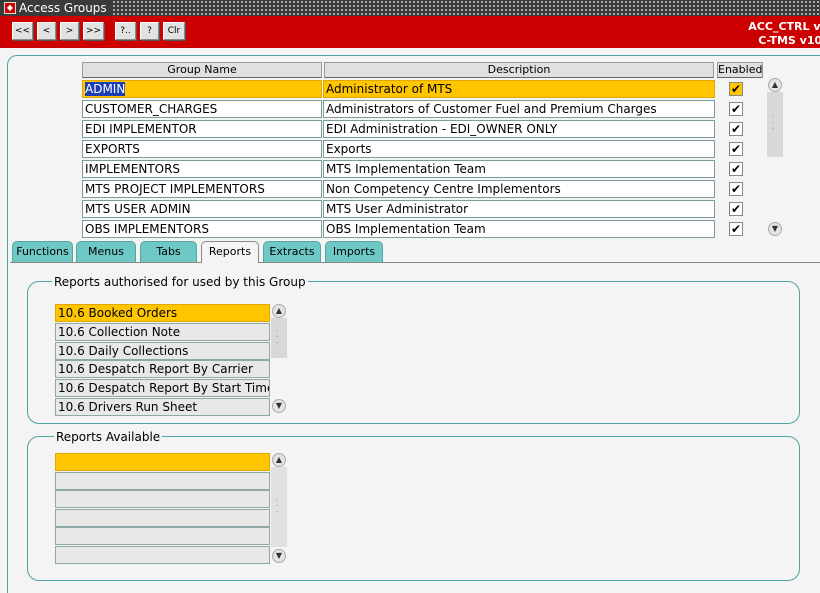  What do you see at coordinates (202, 89) in the screenshot?
I see `group-name-cell: ADMIN` at bounding box center [202, 89].